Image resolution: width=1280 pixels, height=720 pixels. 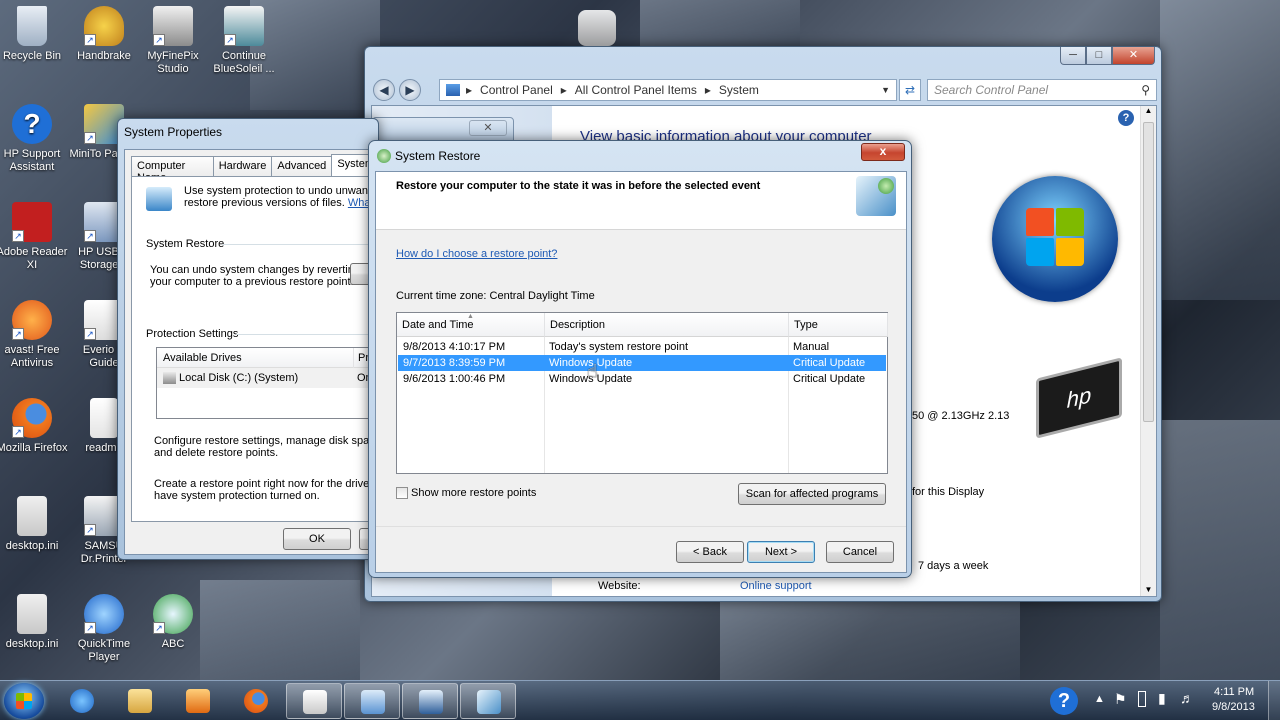 I want to click on col-header-description: Description, so click(x=667, y=325).